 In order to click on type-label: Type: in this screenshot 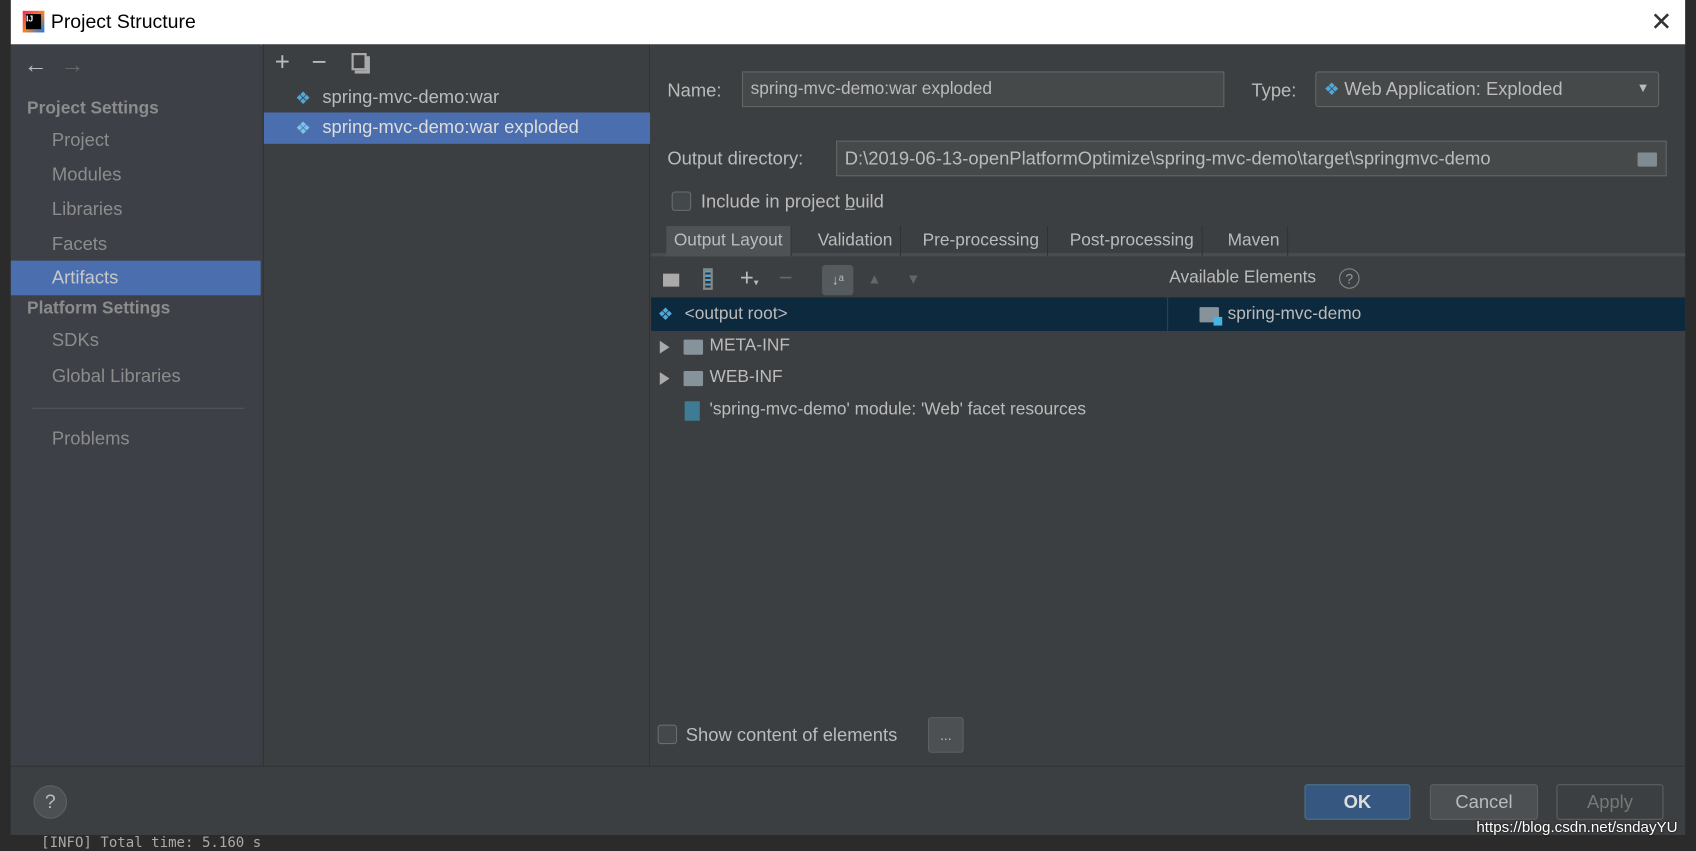, I will do `click(1274, 90)`.